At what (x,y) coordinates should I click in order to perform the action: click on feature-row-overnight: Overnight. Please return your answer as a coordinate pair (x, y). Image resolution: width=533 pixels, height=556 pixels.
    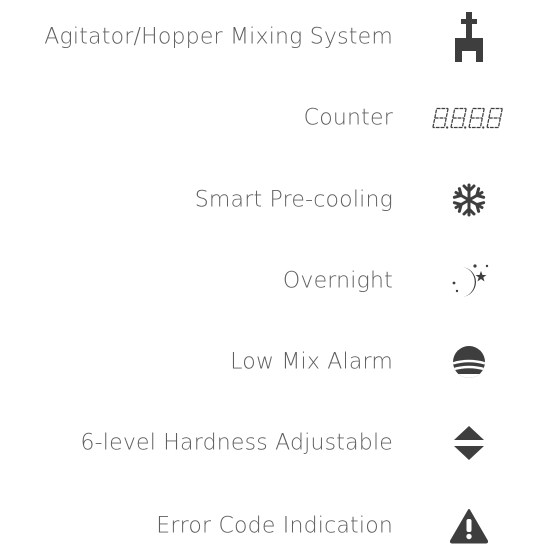
    Looking at the image, I should click on (266, 281).